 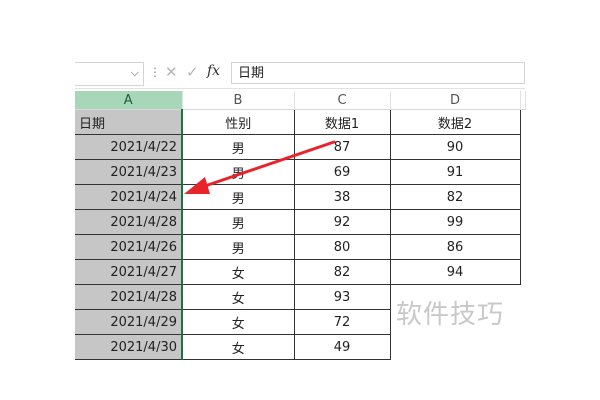 I want to click on red-arrow-annotation, so click(x=260, y=167).